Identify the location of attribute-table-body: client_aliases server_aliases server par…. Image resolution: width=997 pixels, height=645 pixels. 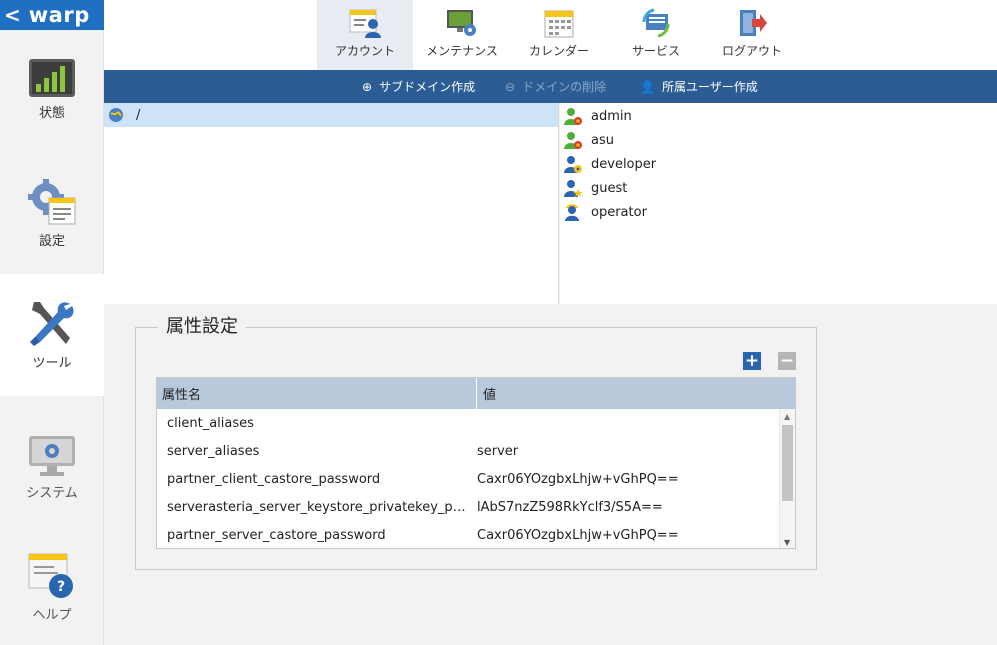
(468, 478).